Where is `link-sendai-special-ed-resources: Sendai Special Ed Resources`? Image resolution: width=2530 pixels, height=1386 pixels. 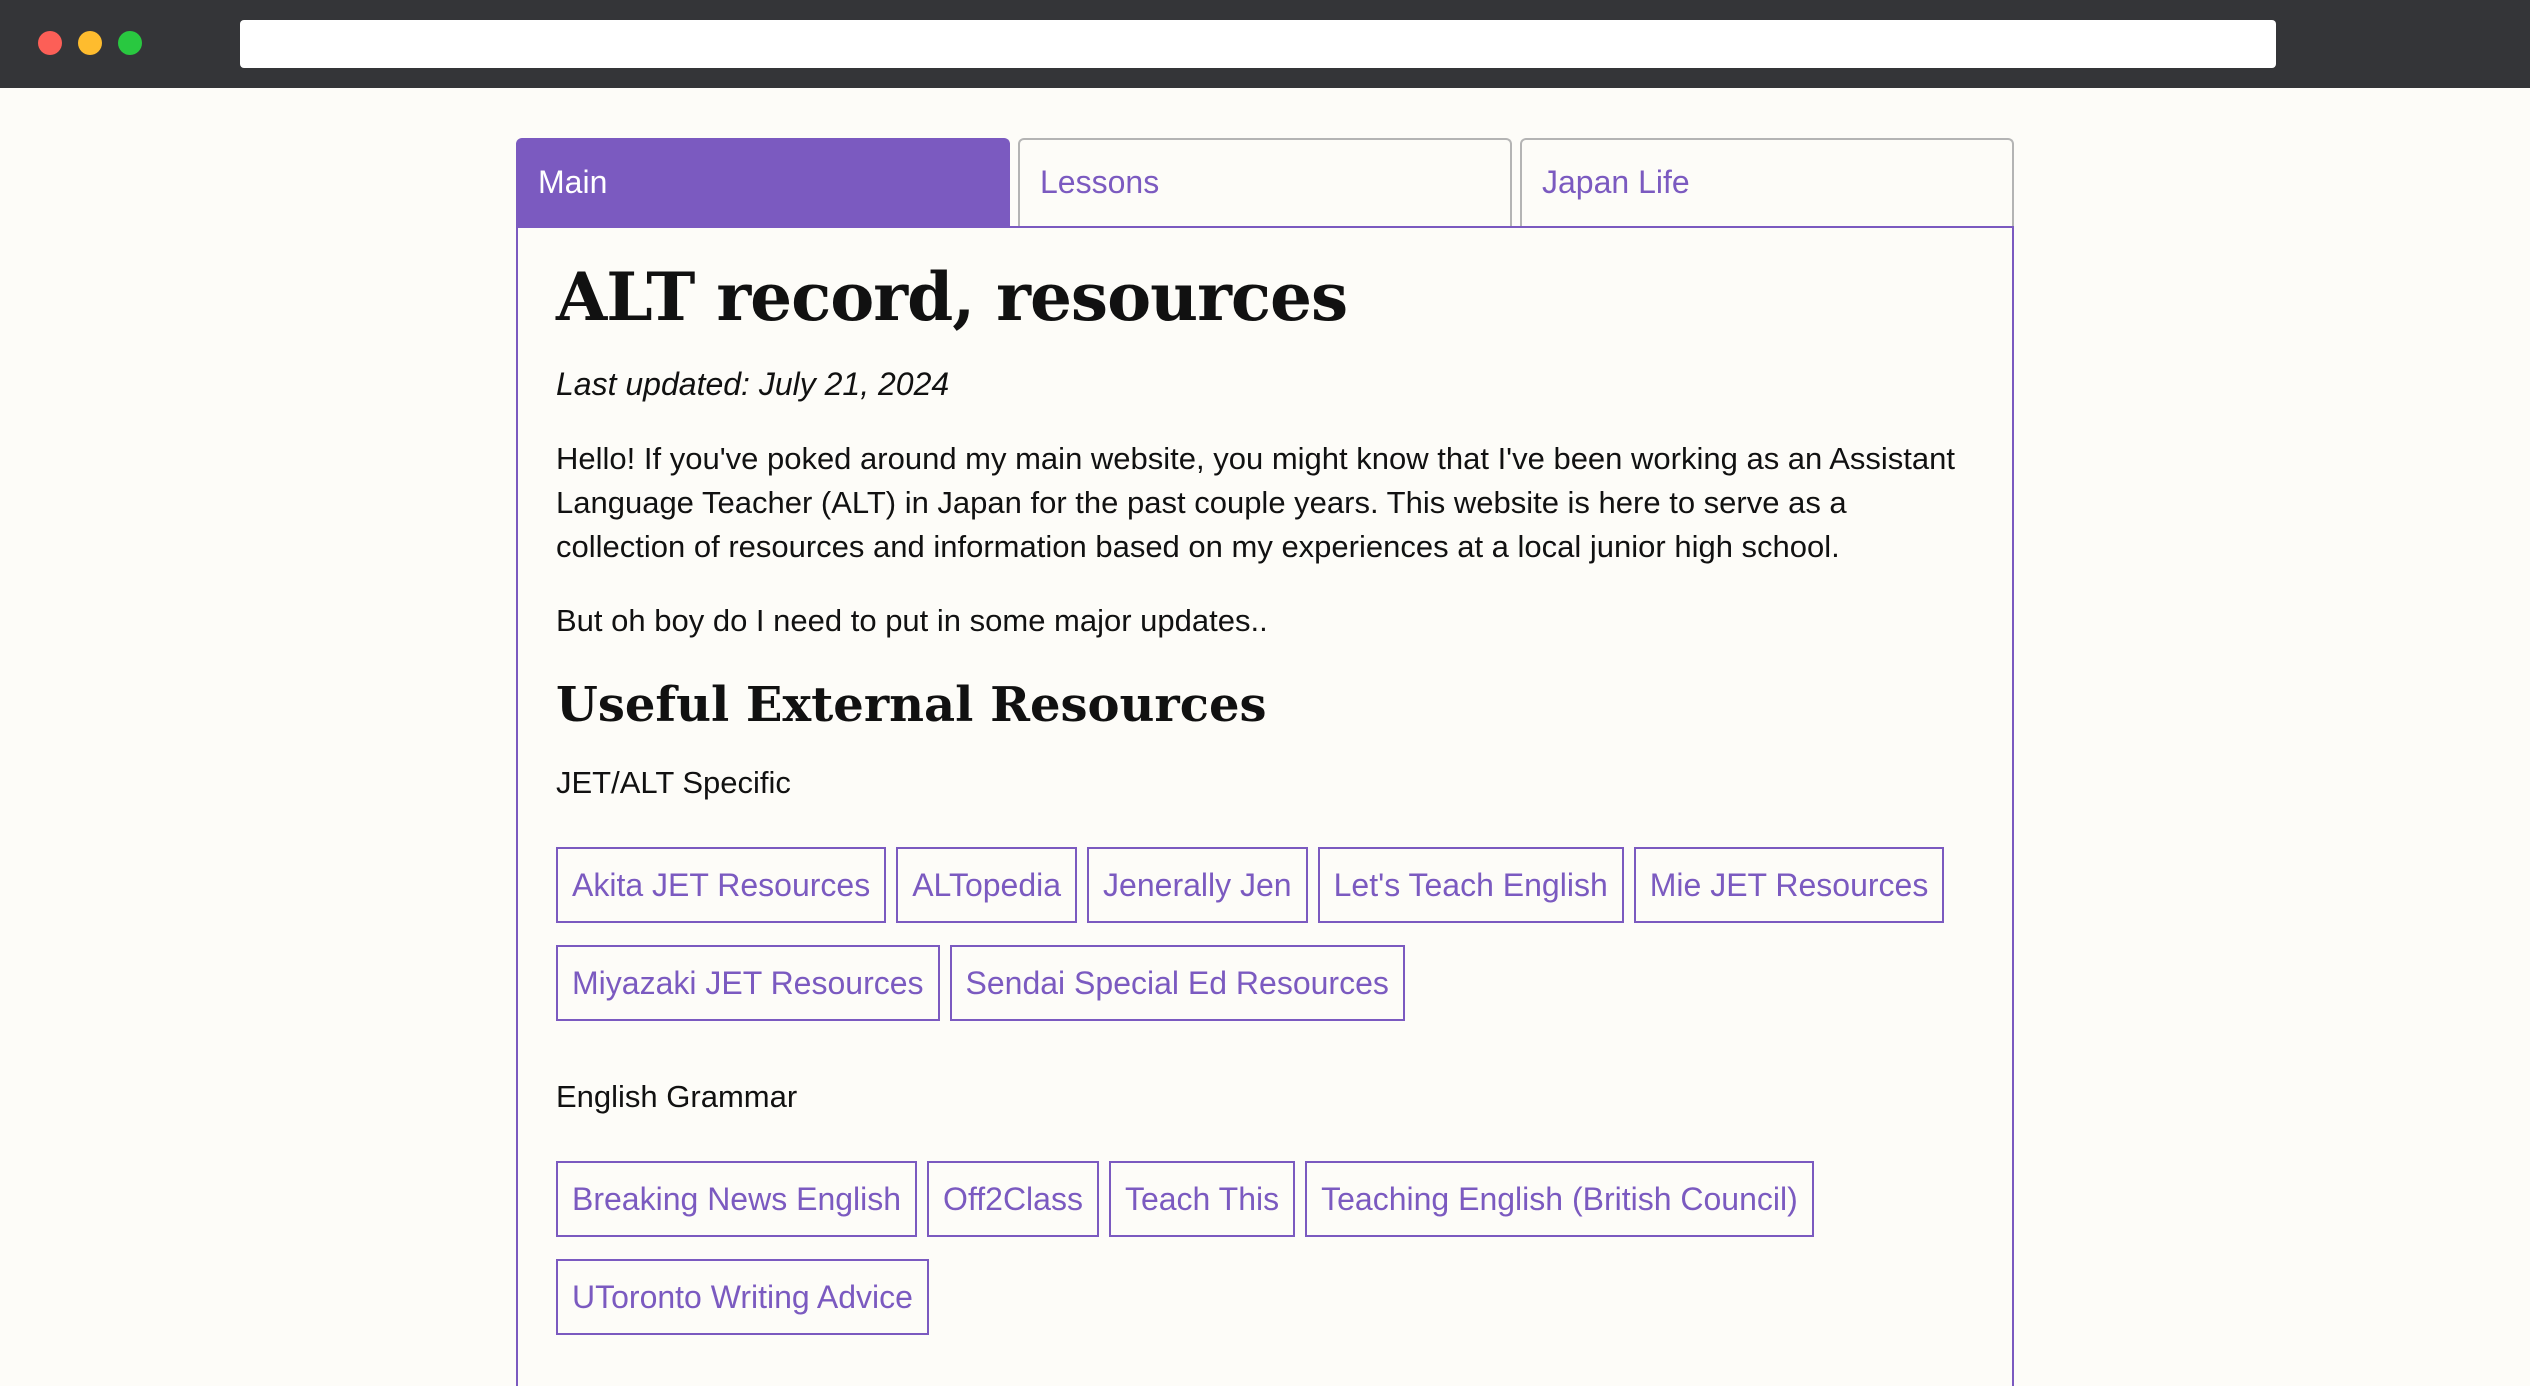
link-sendai-special-ed-resources: Sendai Special Ed Resources is located at coordinates (1177, 983).